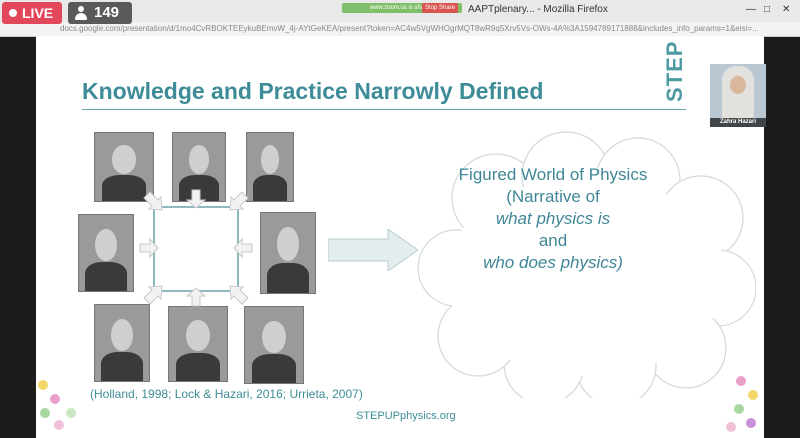  What do you see at coordinates (553, 262) in the screenshot?
I see `cloud-line-5: who does physics)` at bounding box center [553, 262].